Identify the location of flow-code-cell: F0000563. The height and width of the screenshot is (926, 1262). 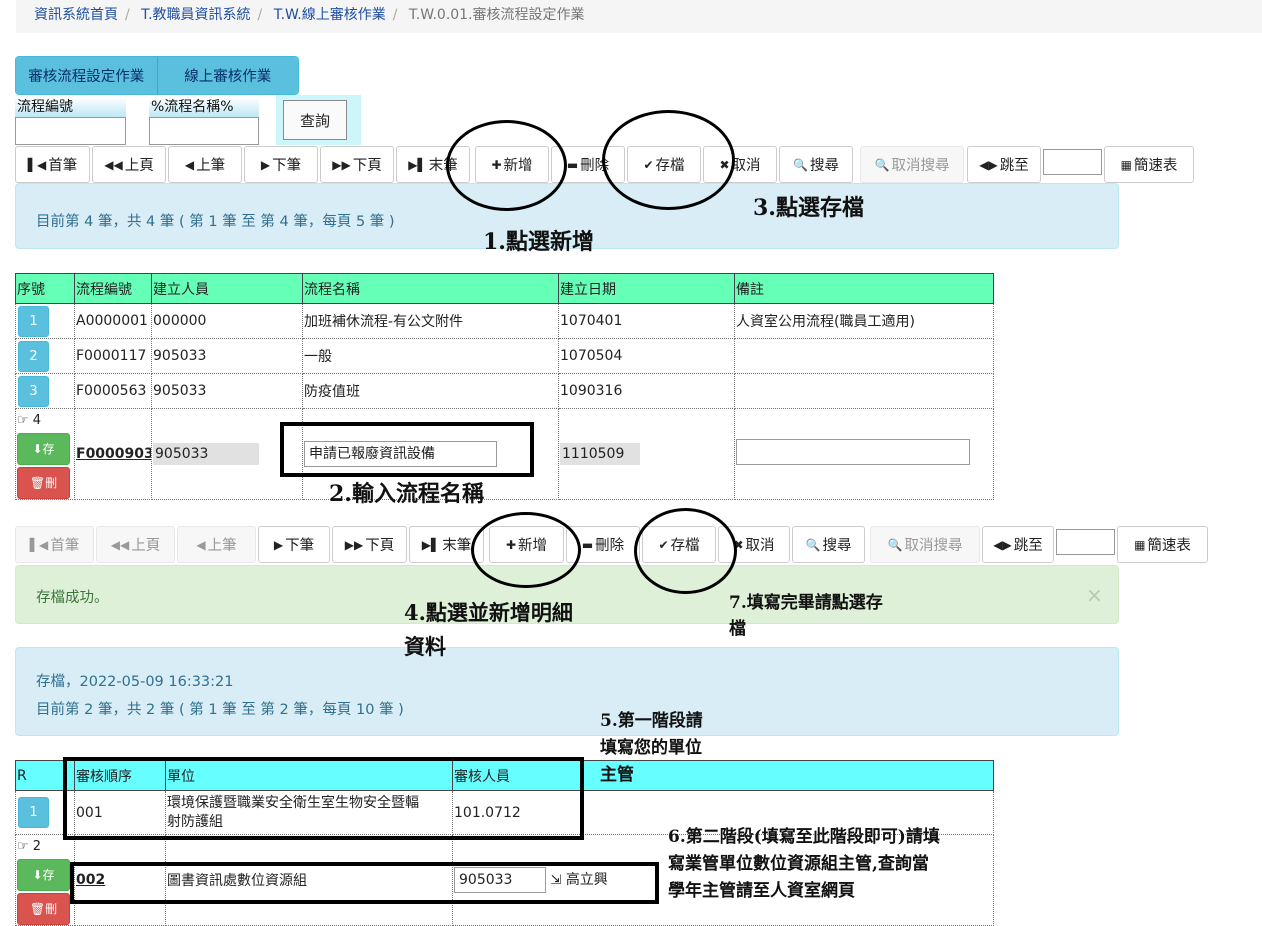
(113, 391).